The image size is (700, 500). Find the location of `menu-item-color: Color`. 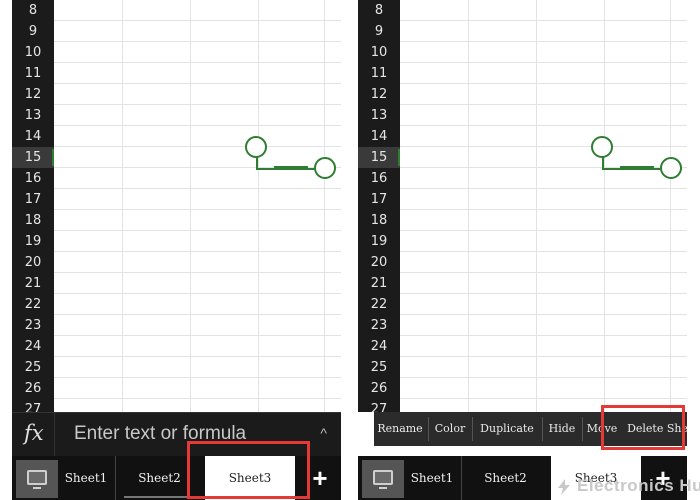

menu-item-color: Color is located at coordinates (450, 429).